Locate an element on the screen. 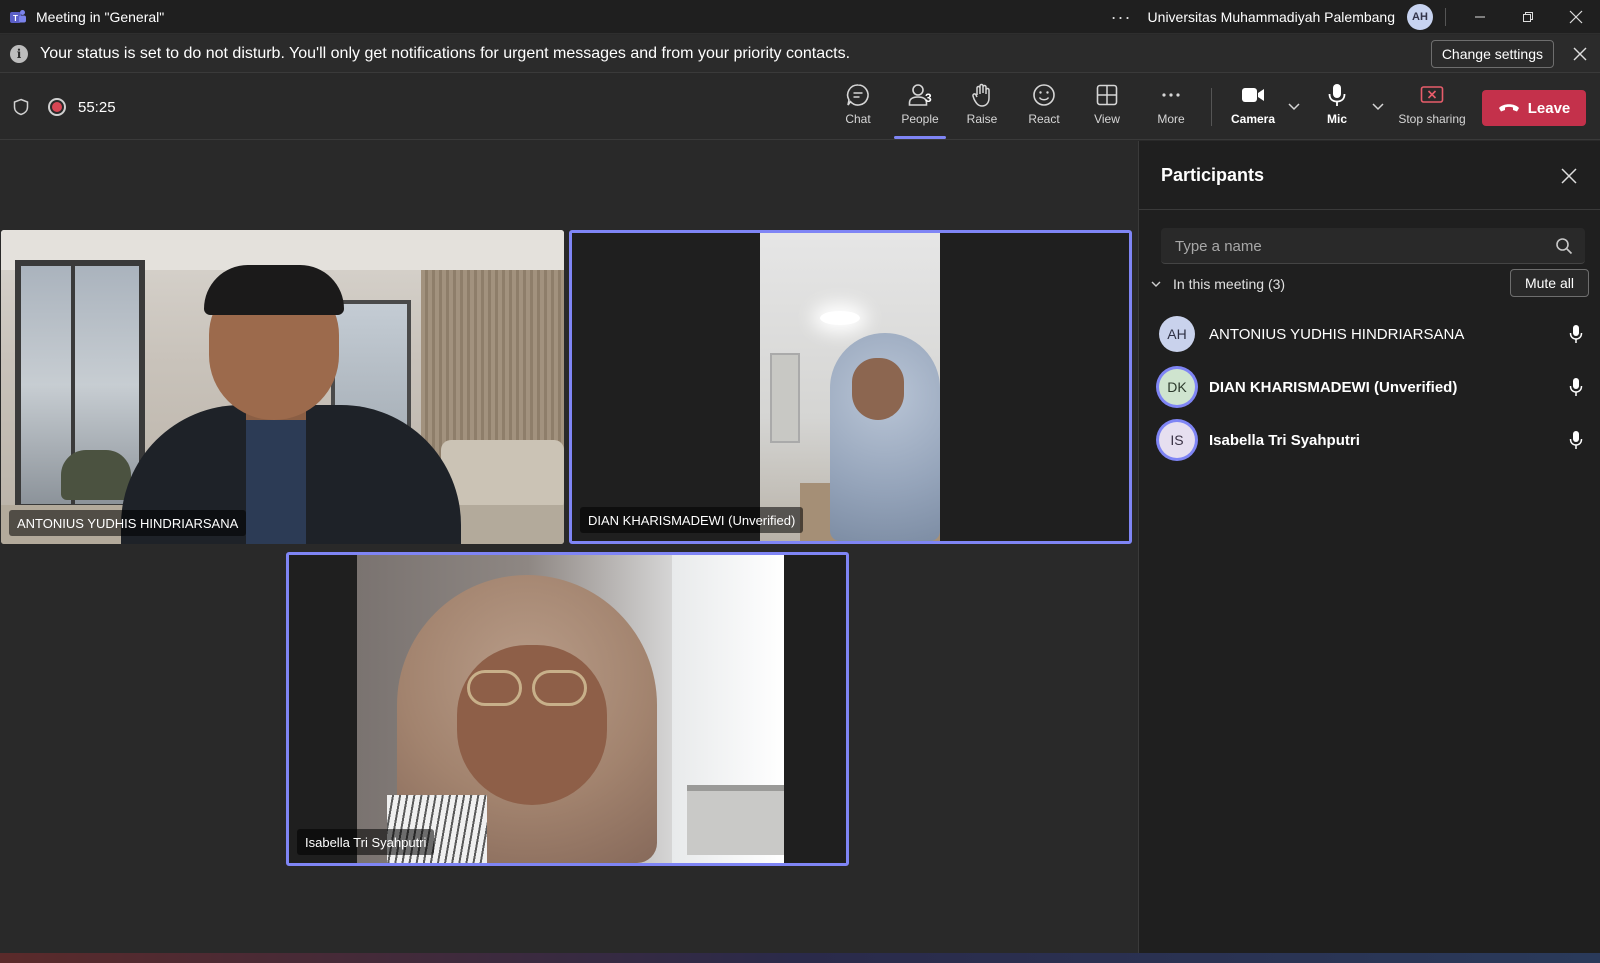 The height and width of the screenshot is (963, 1600). toolbar-divider is located at coordinates (1211, 107).